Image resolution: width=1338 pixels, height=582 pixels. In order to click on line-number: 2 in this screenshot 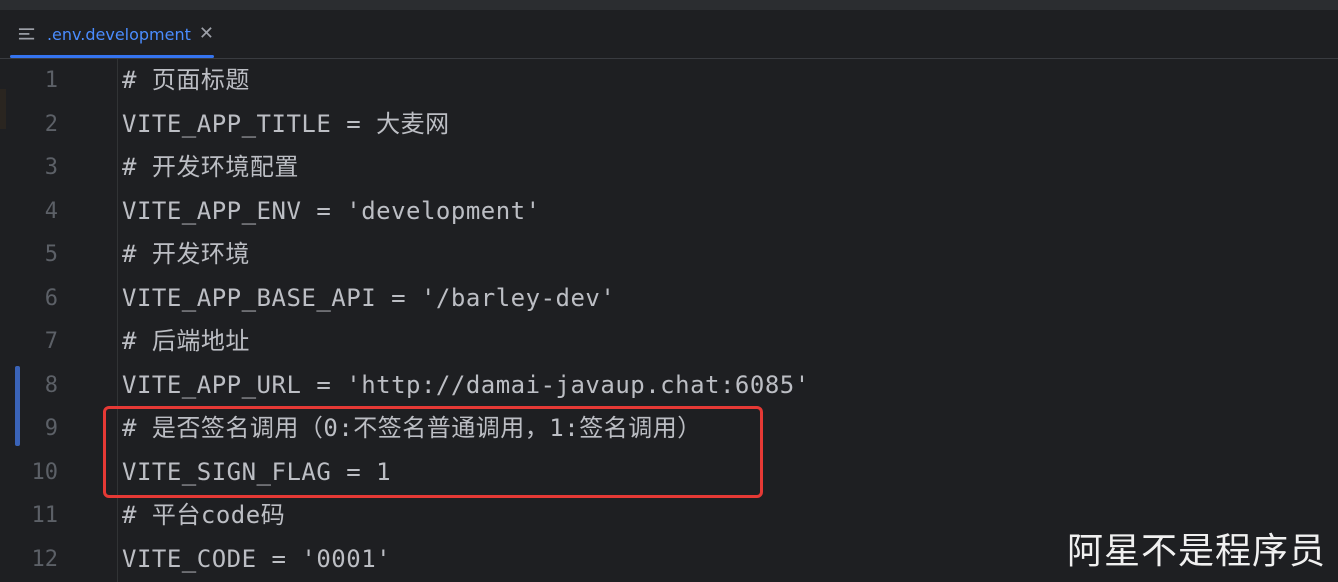, I will do `click(51, 124)`.